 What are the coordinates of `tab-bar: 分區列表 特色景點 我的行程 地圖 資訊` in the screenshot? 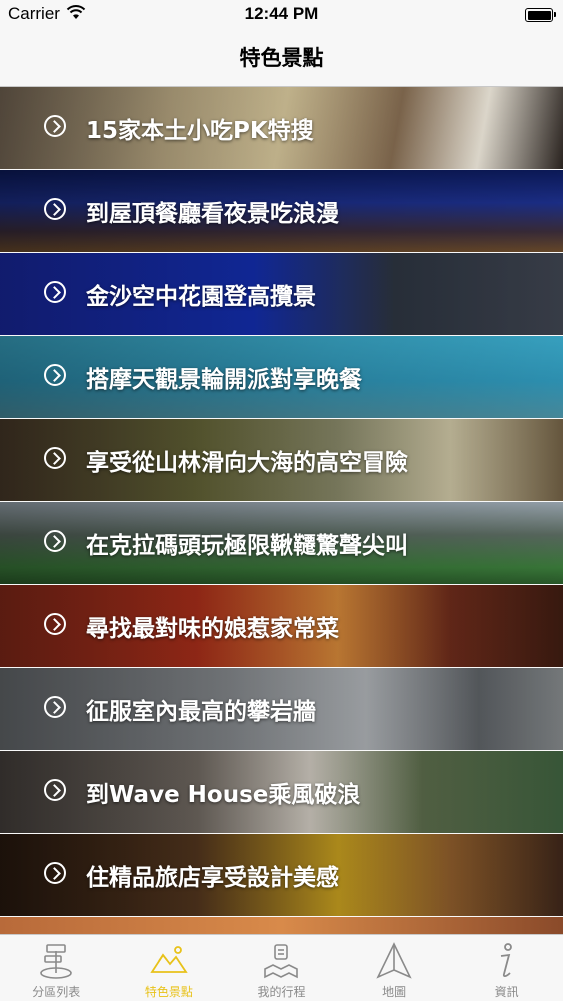 It's located at (281, 967).